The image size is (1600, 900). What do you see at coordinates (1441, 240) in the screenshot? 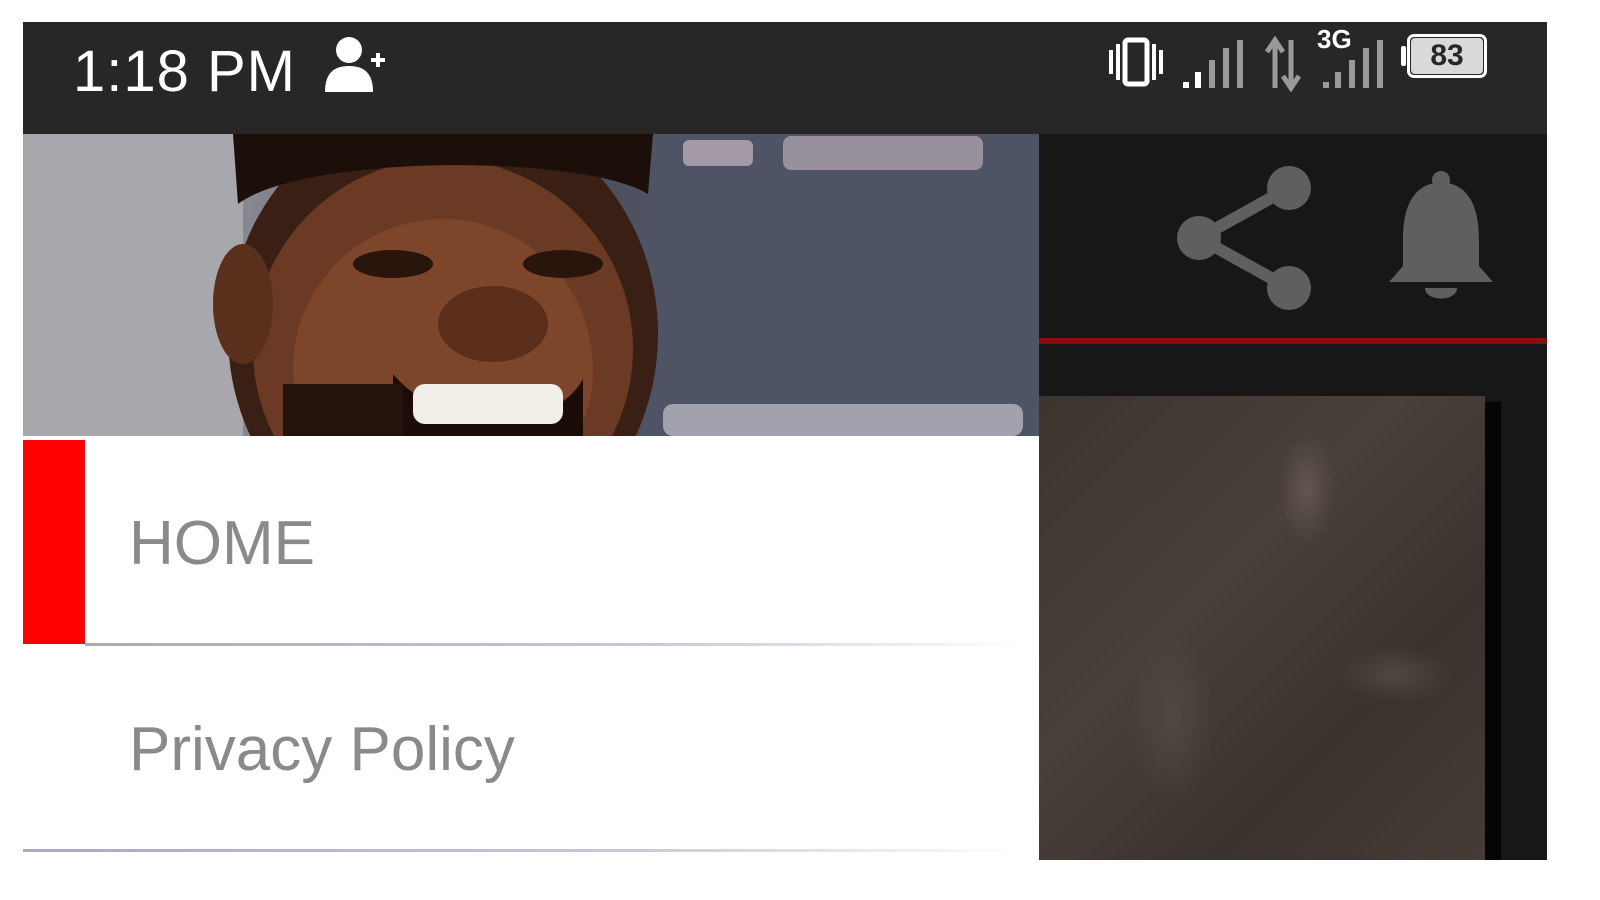
I see `bell-icon` at bounding box center [1441, 240].